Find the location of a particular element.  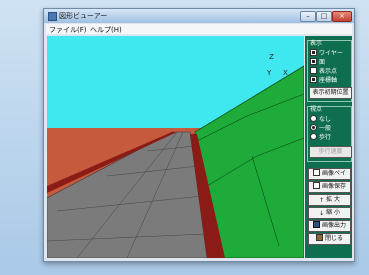

radio-none: なし is located at coordinates (320, 119).